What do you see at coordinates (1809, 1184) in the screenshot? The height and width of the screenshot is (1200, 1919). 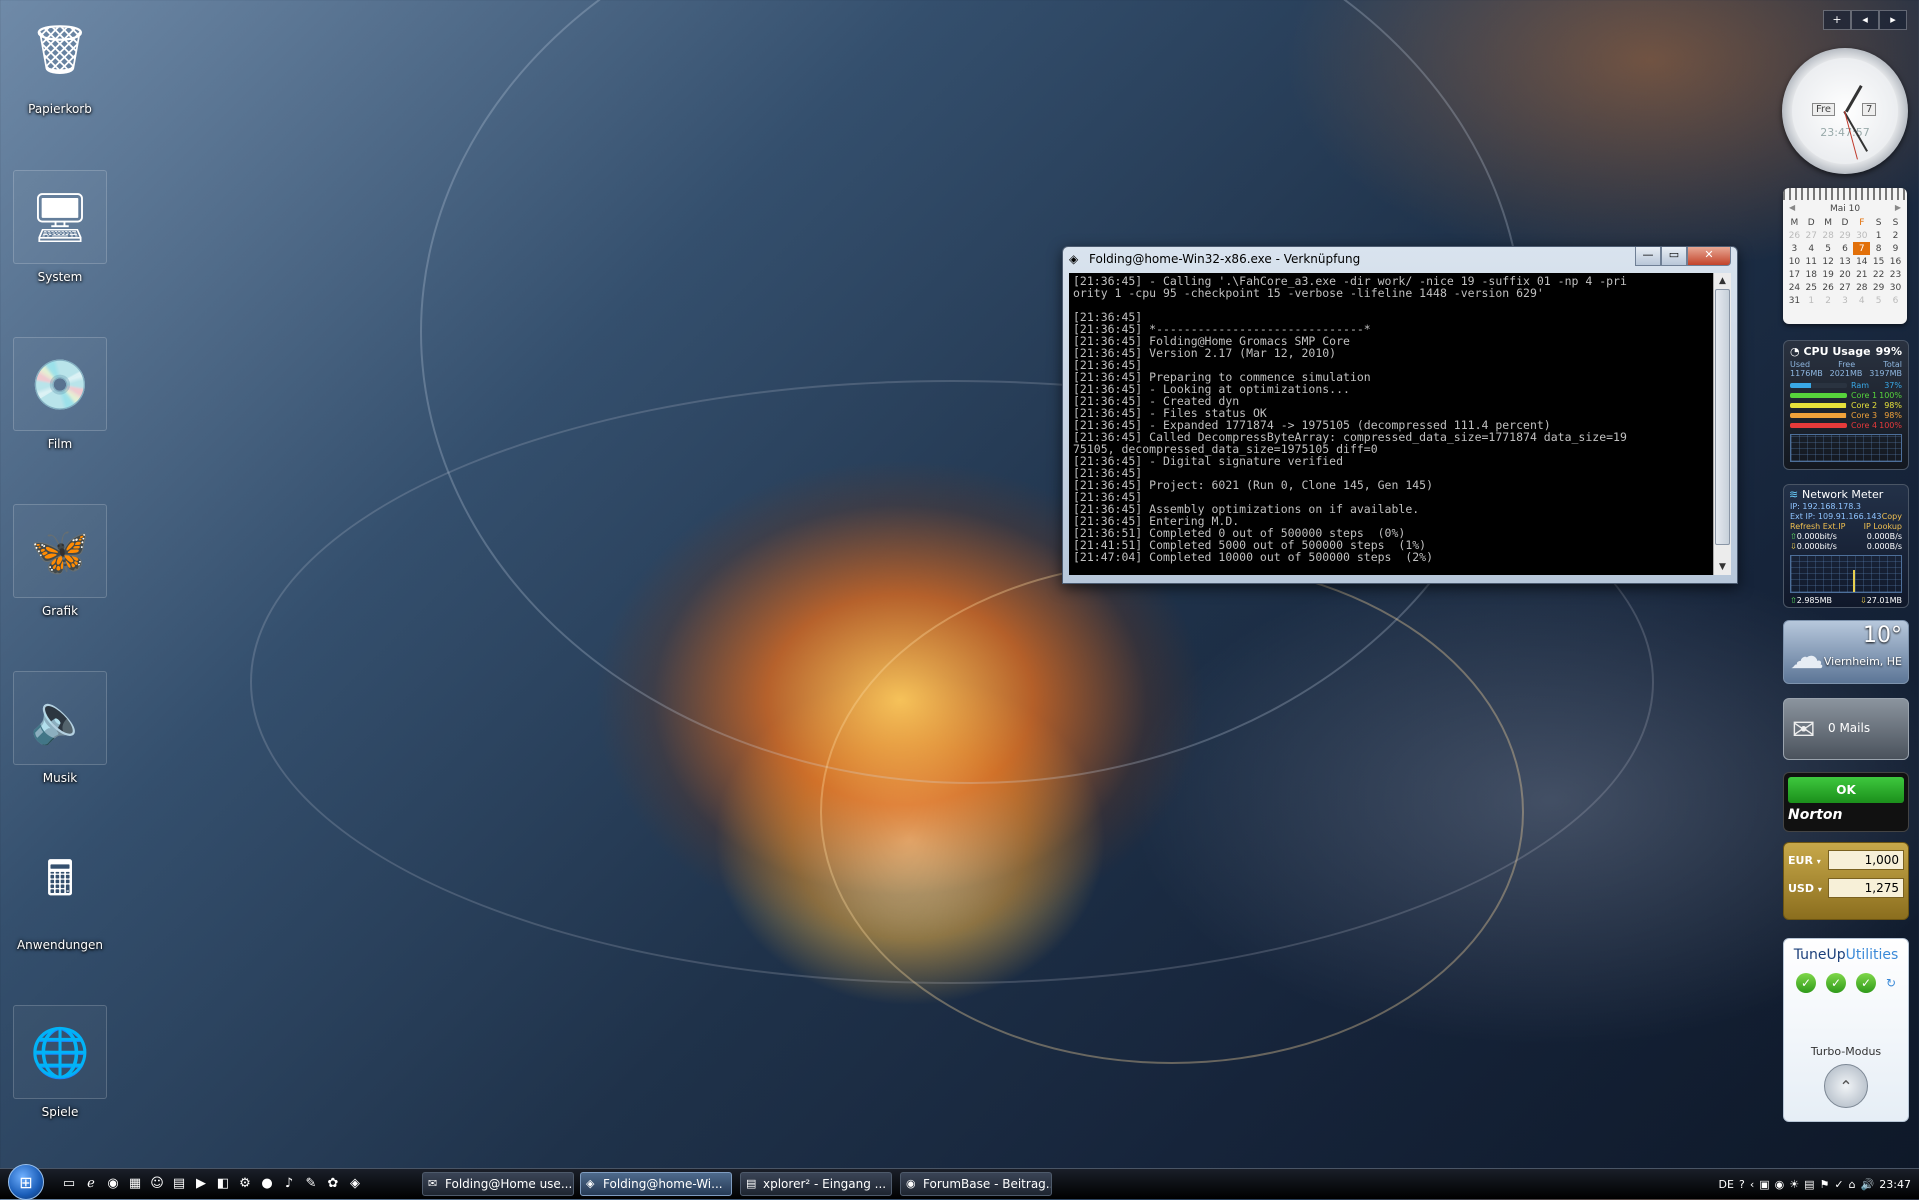 I see `tray-app-icon: ▤` at bounding box center [1809, 1184].